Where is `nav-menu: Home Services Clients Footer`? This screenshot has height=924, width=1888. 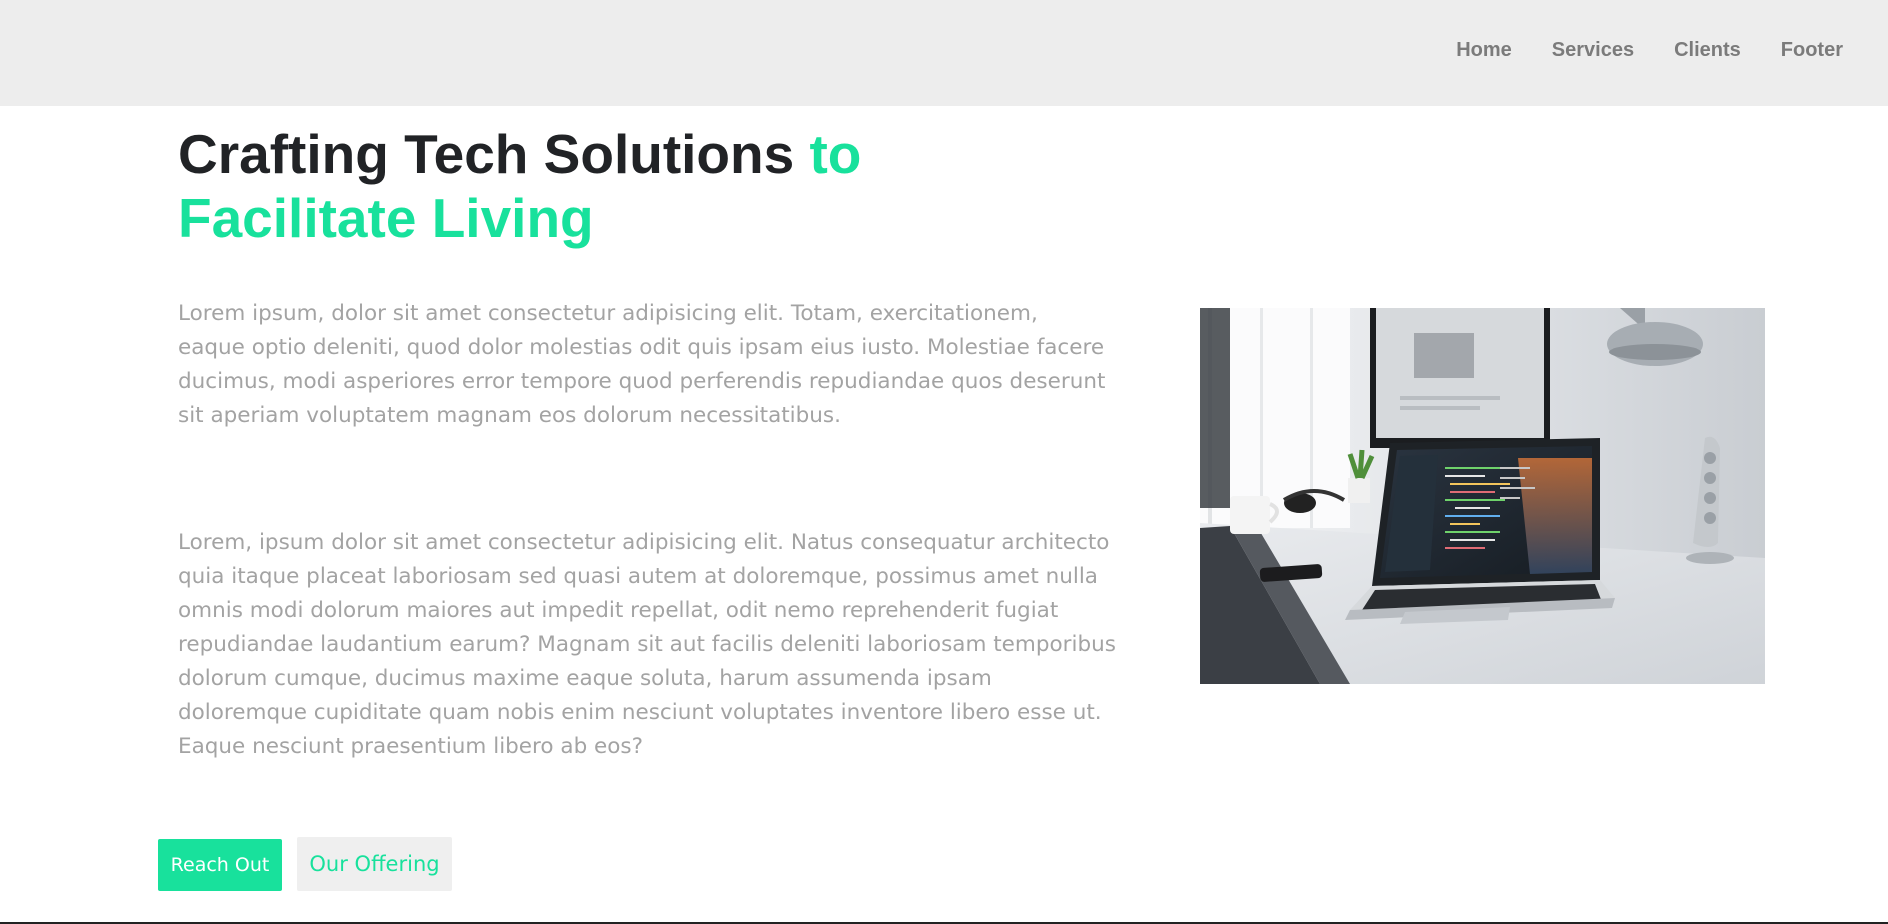
nav-menu: Home Services Clients Footer is located at coordinates (1649, 50).